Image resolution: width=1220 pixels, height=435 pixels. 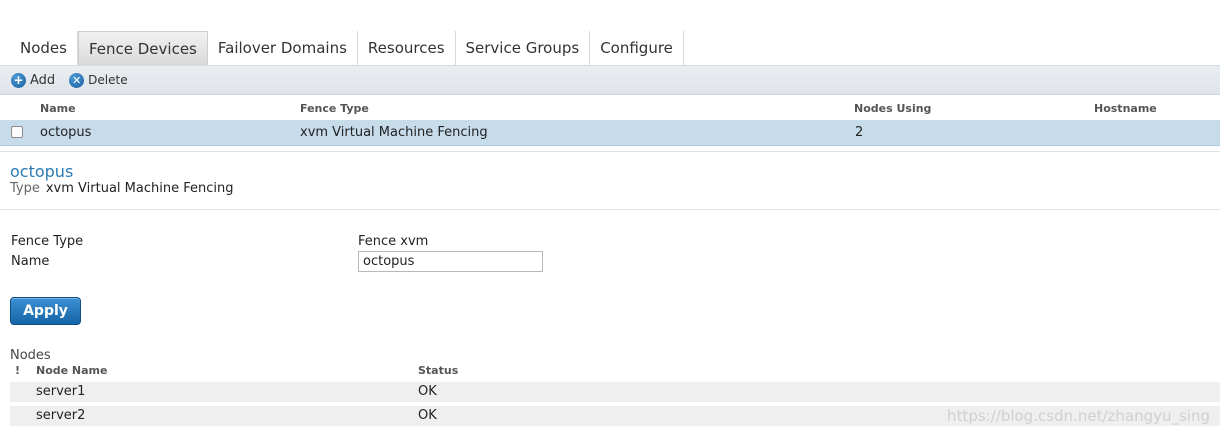 I want to click on column-header-fence-type: Fence Type, so click(x=334, y=108).